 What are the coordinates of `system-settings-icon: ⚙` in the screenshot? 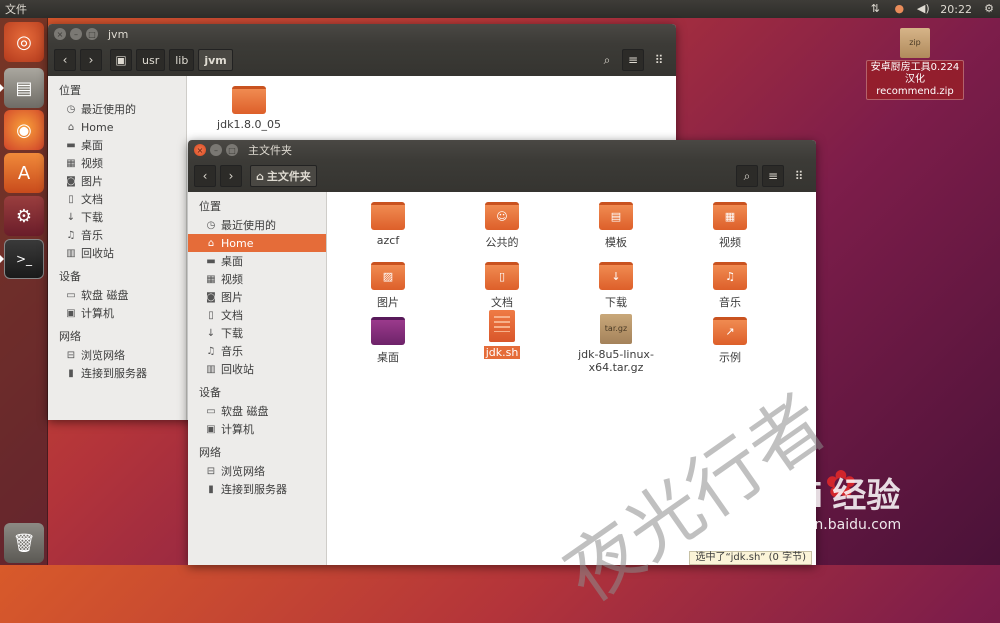 It's located at (24, 216).